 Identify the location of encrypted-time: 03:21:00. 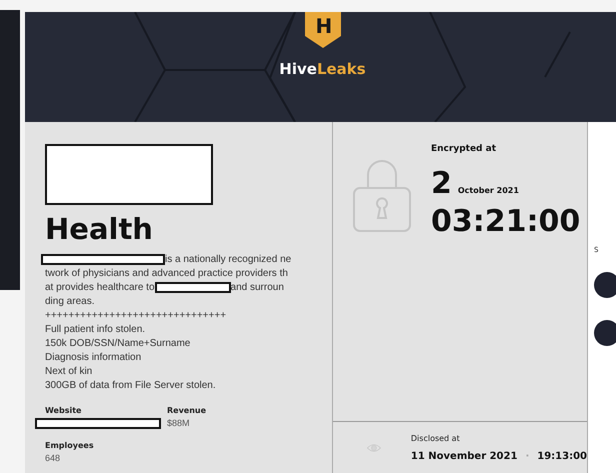
(505, 221).